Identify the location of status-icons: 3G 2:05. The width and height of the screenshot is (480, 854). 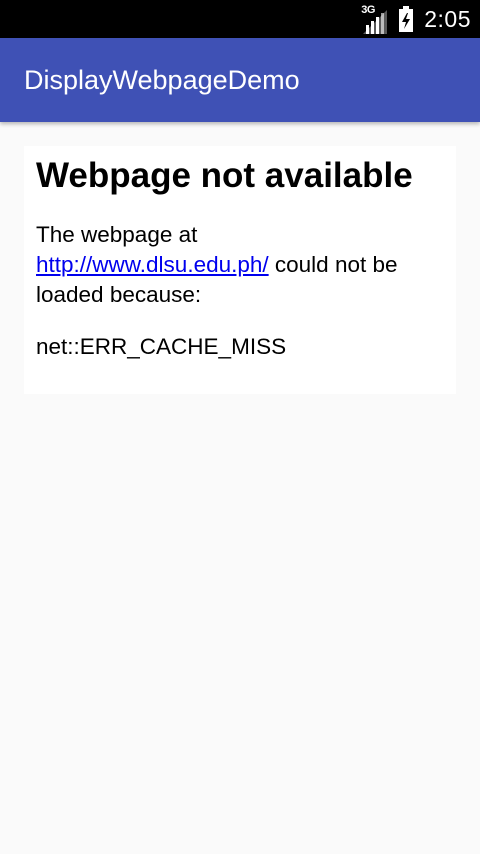
(416, 19).